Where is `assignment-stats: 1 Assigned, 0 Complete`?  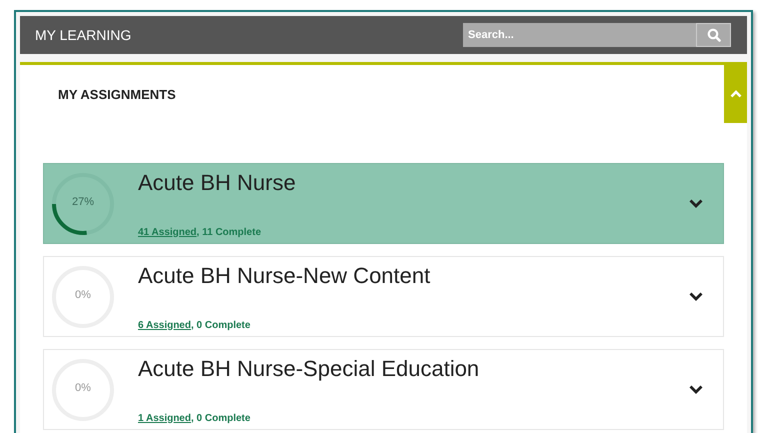 assignment-stats: 1 Assigned, 0 Complete is located at coordinates (195, 418).